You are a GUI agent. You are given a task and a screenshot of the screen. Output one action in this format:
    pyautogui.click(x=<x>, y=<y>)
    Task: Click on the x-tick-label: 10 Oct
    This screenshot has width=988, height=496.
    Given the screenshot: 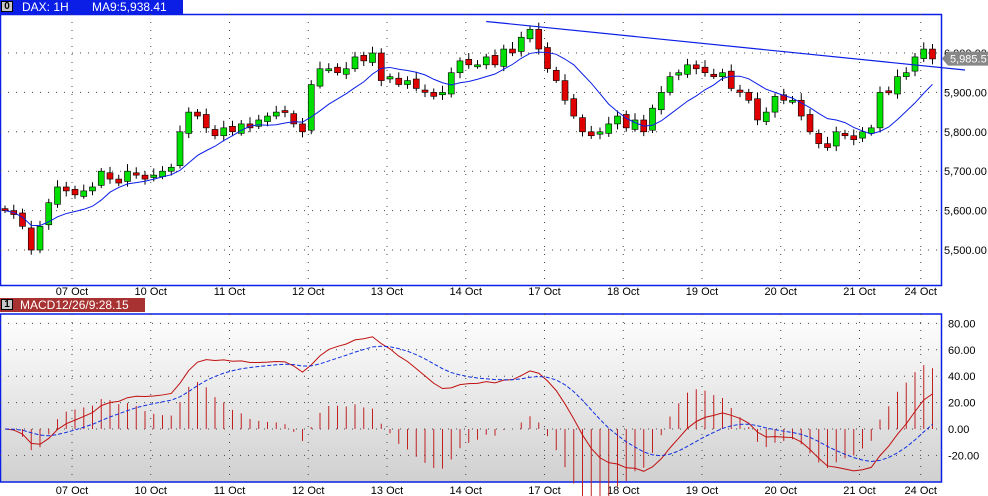 What is the action you would take?
    pyautogui.click(x=151, y=291)
    